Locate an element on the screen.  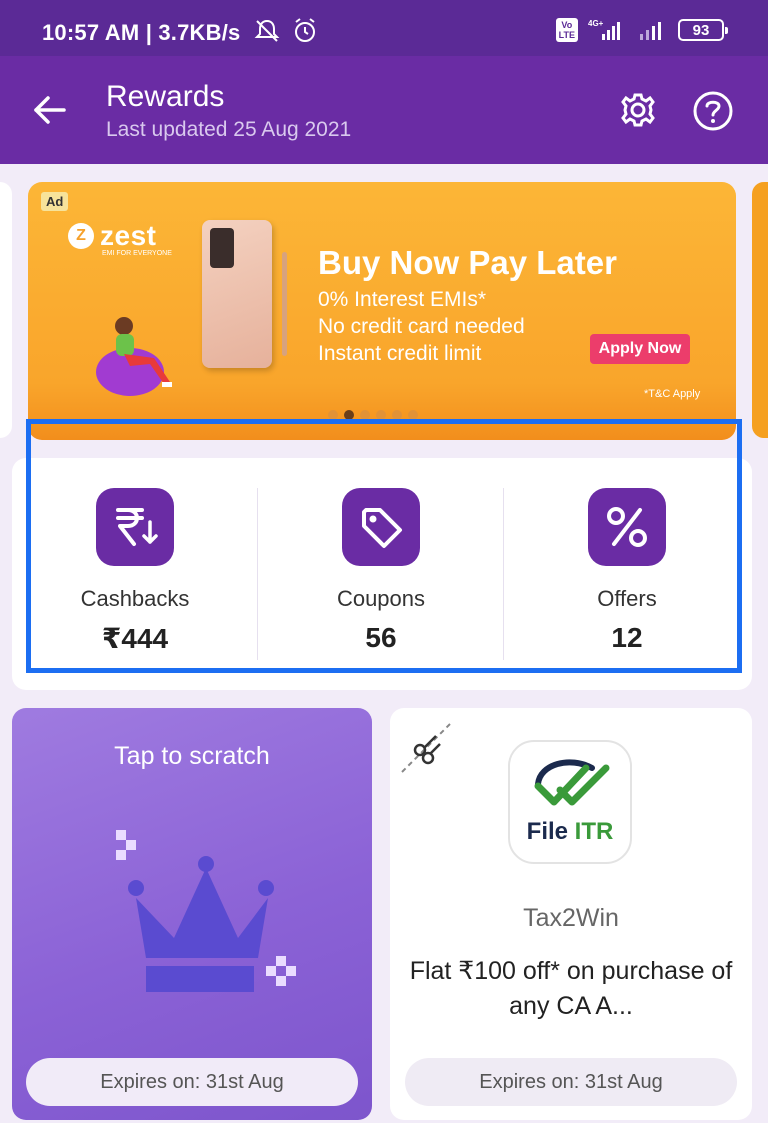
signal-icon: 4G+ is located at coordinates (604, 29).